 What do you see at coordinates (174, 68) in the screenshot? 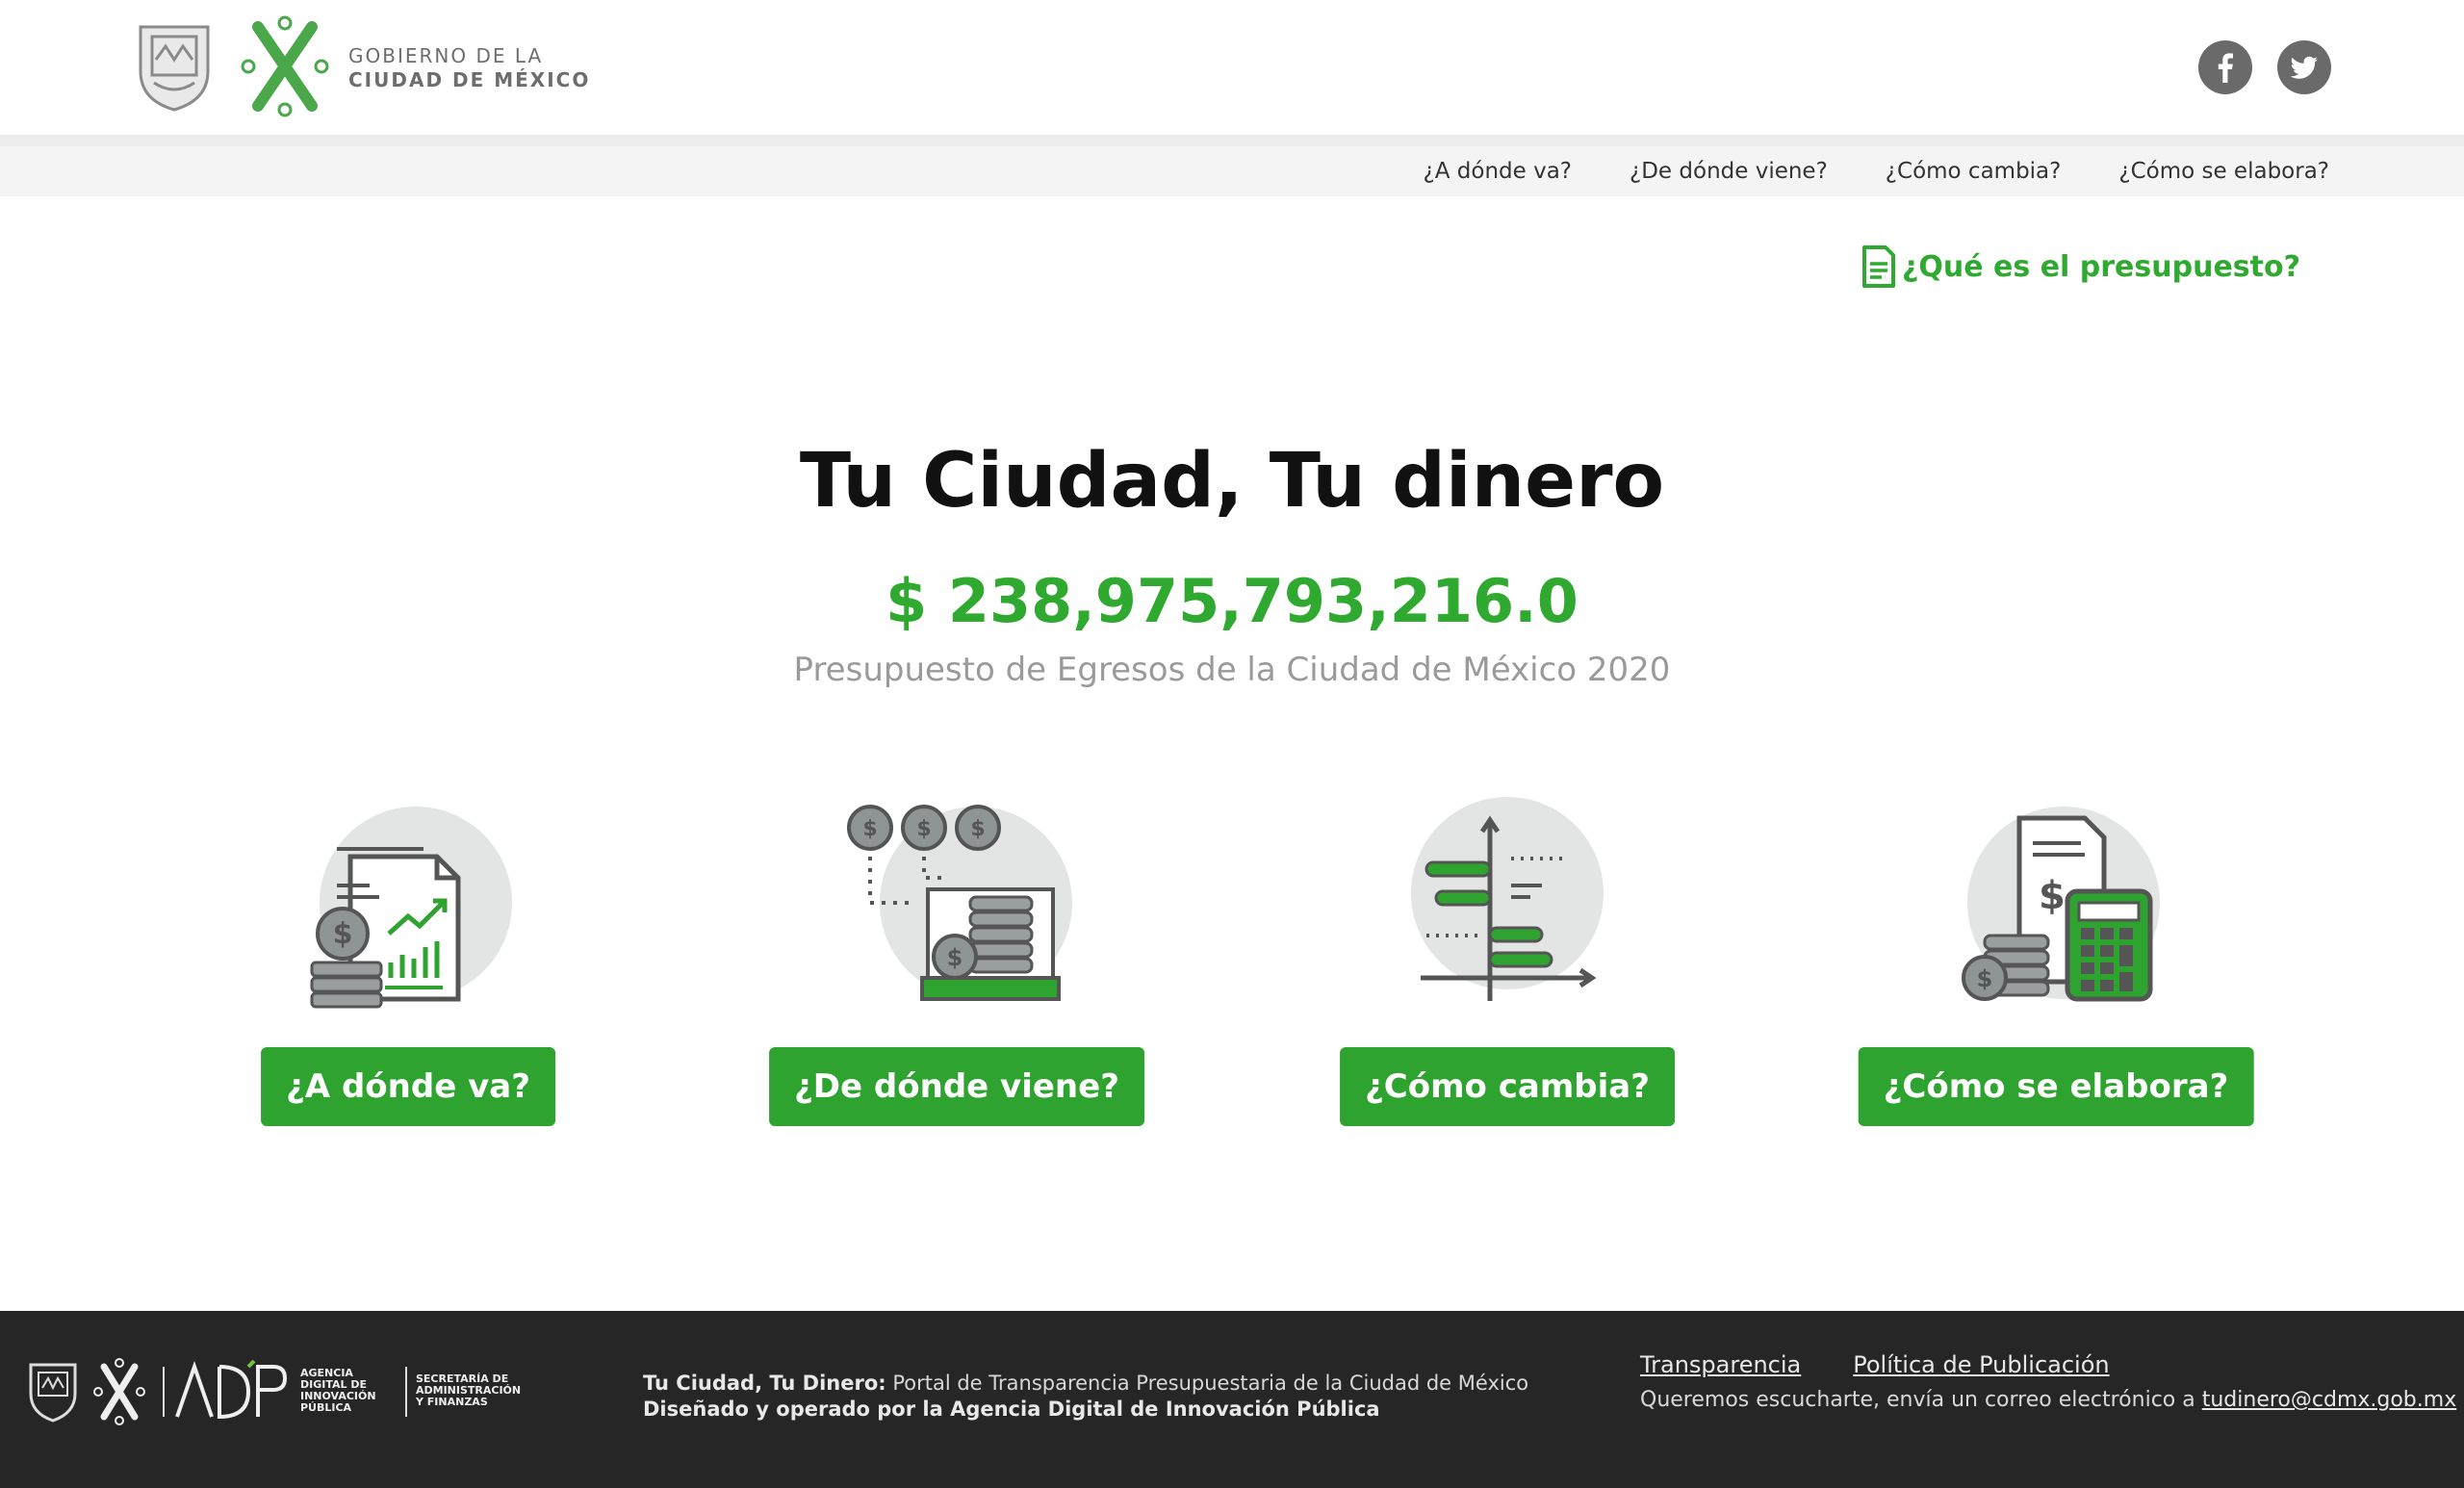
I see `coat-of-arms-icon` at bounding box center [174, 68].